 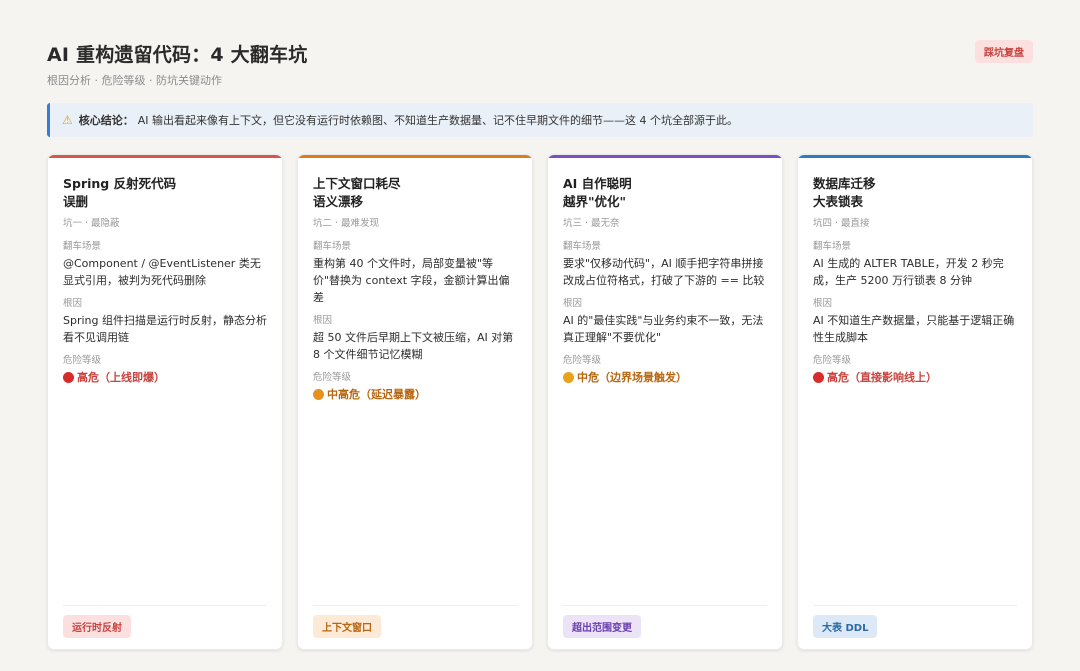 I want to click on card-title: Spring 反射死代码 误删, so click(x=165, y=193).